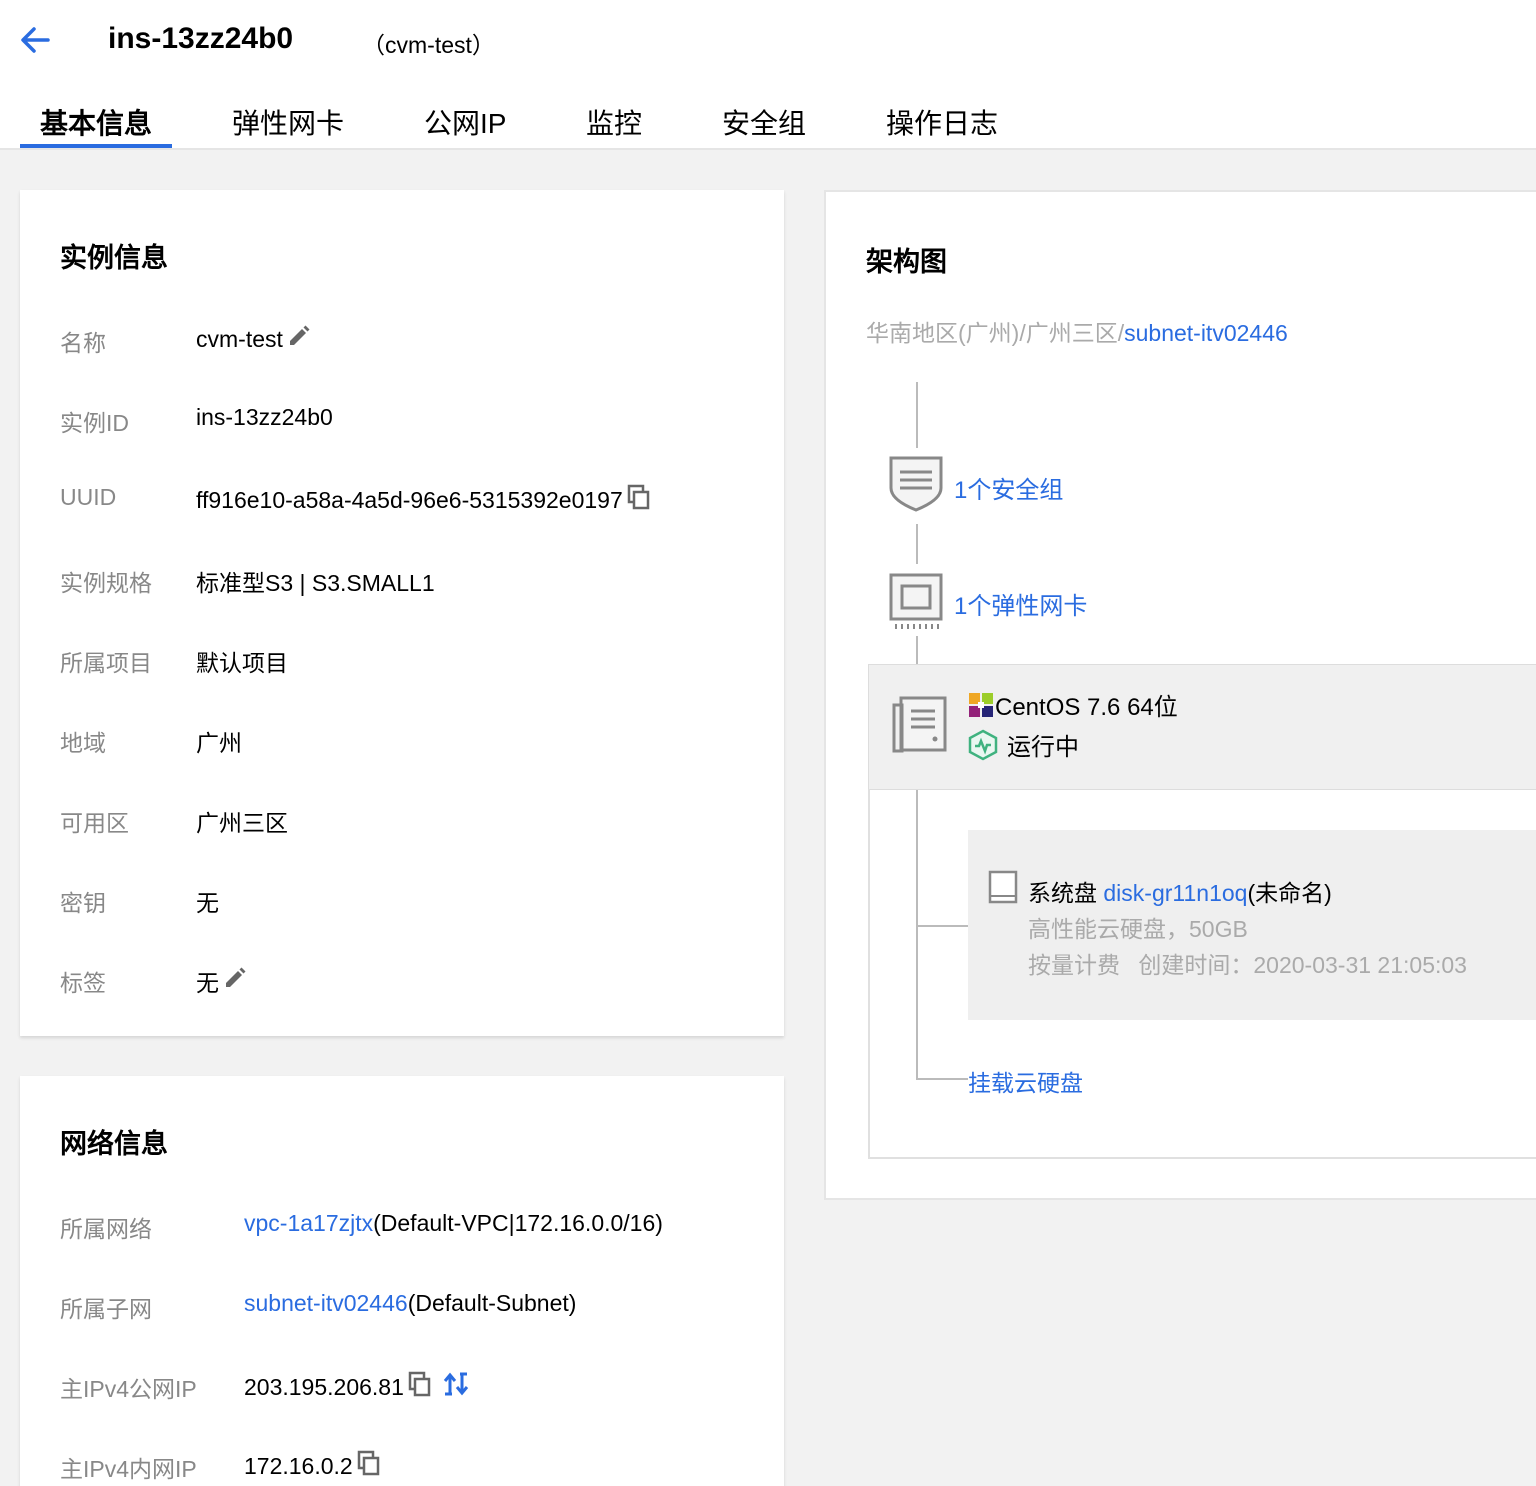 The height and width of the screenshot is (1486, 1536). I want to click on disk-id-link: disk-gr11n1oq, so click(1175, 893).